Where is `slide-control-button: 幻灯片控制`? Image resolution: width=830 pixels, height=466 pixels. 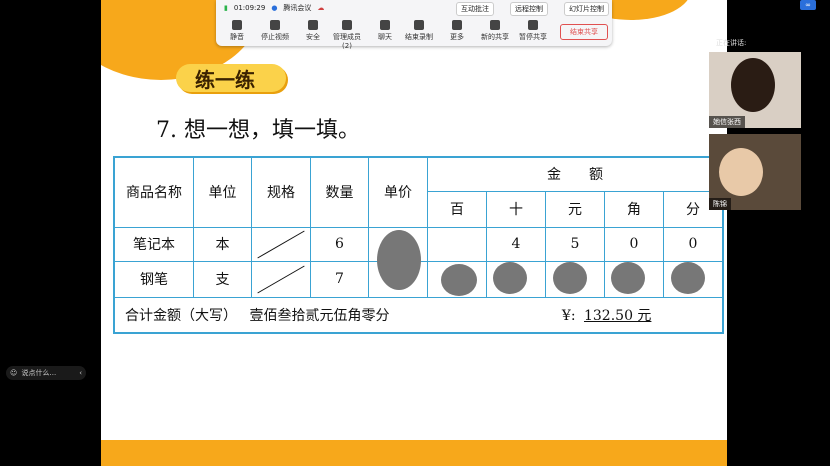 slide-control-button: 幻灯片控制 is located at coordinates (586, 9).